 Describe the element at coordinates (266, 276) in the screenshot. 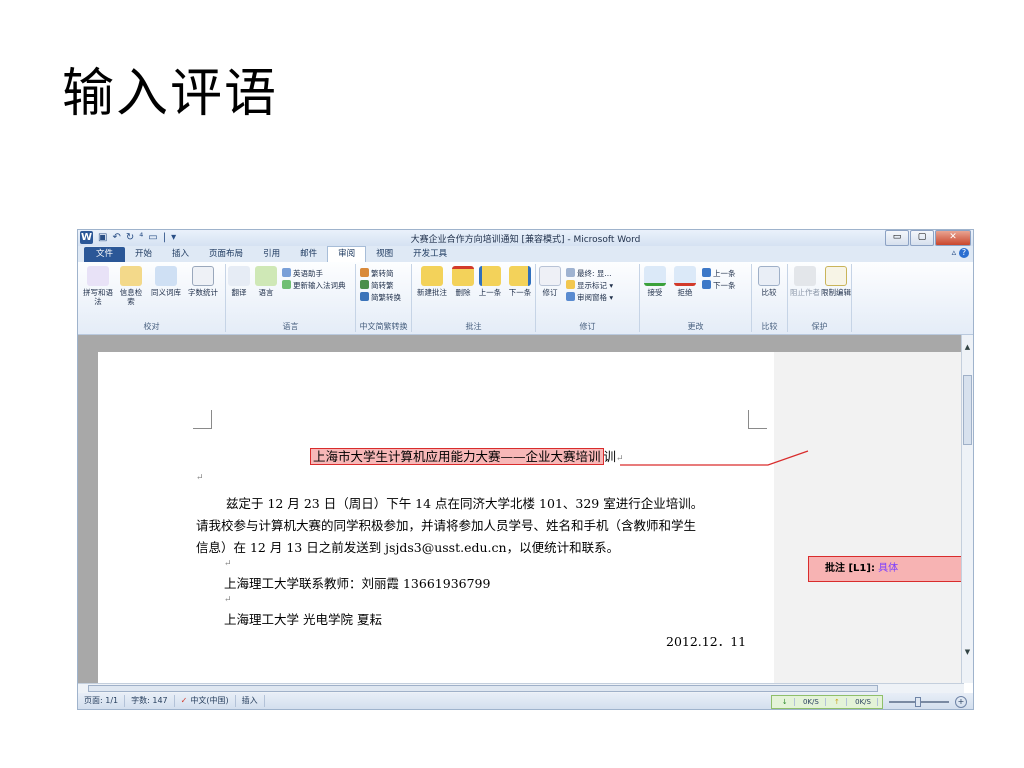

I see `language-icon` at that location.